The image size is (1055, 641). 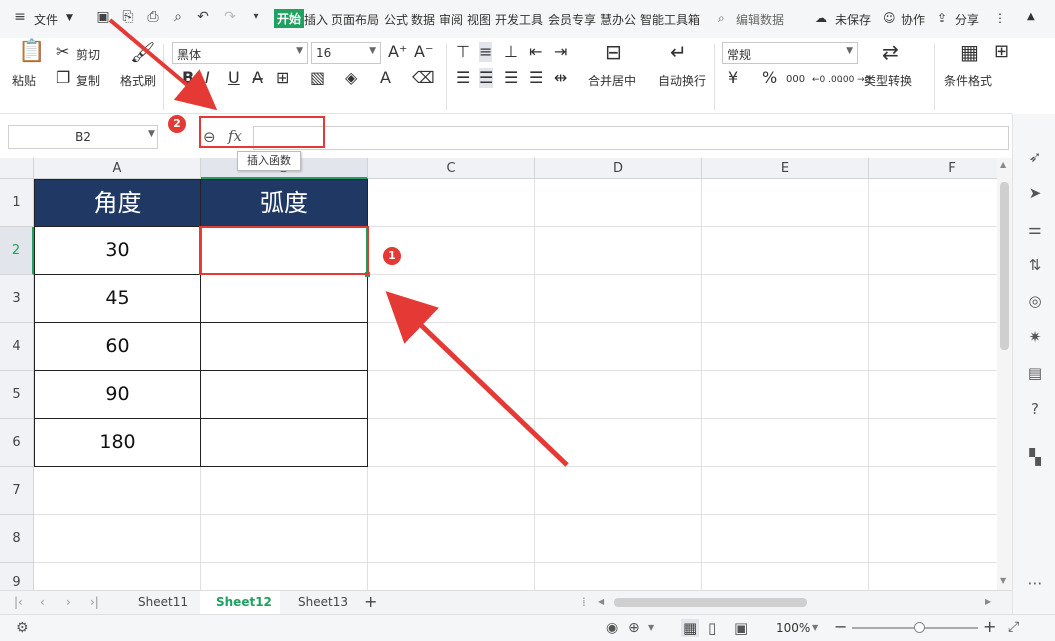 What do you see at coordinates (477, 379) in the screenshot?
I see `annotation-arrow-to-b2` at bounding box center [477, 379].